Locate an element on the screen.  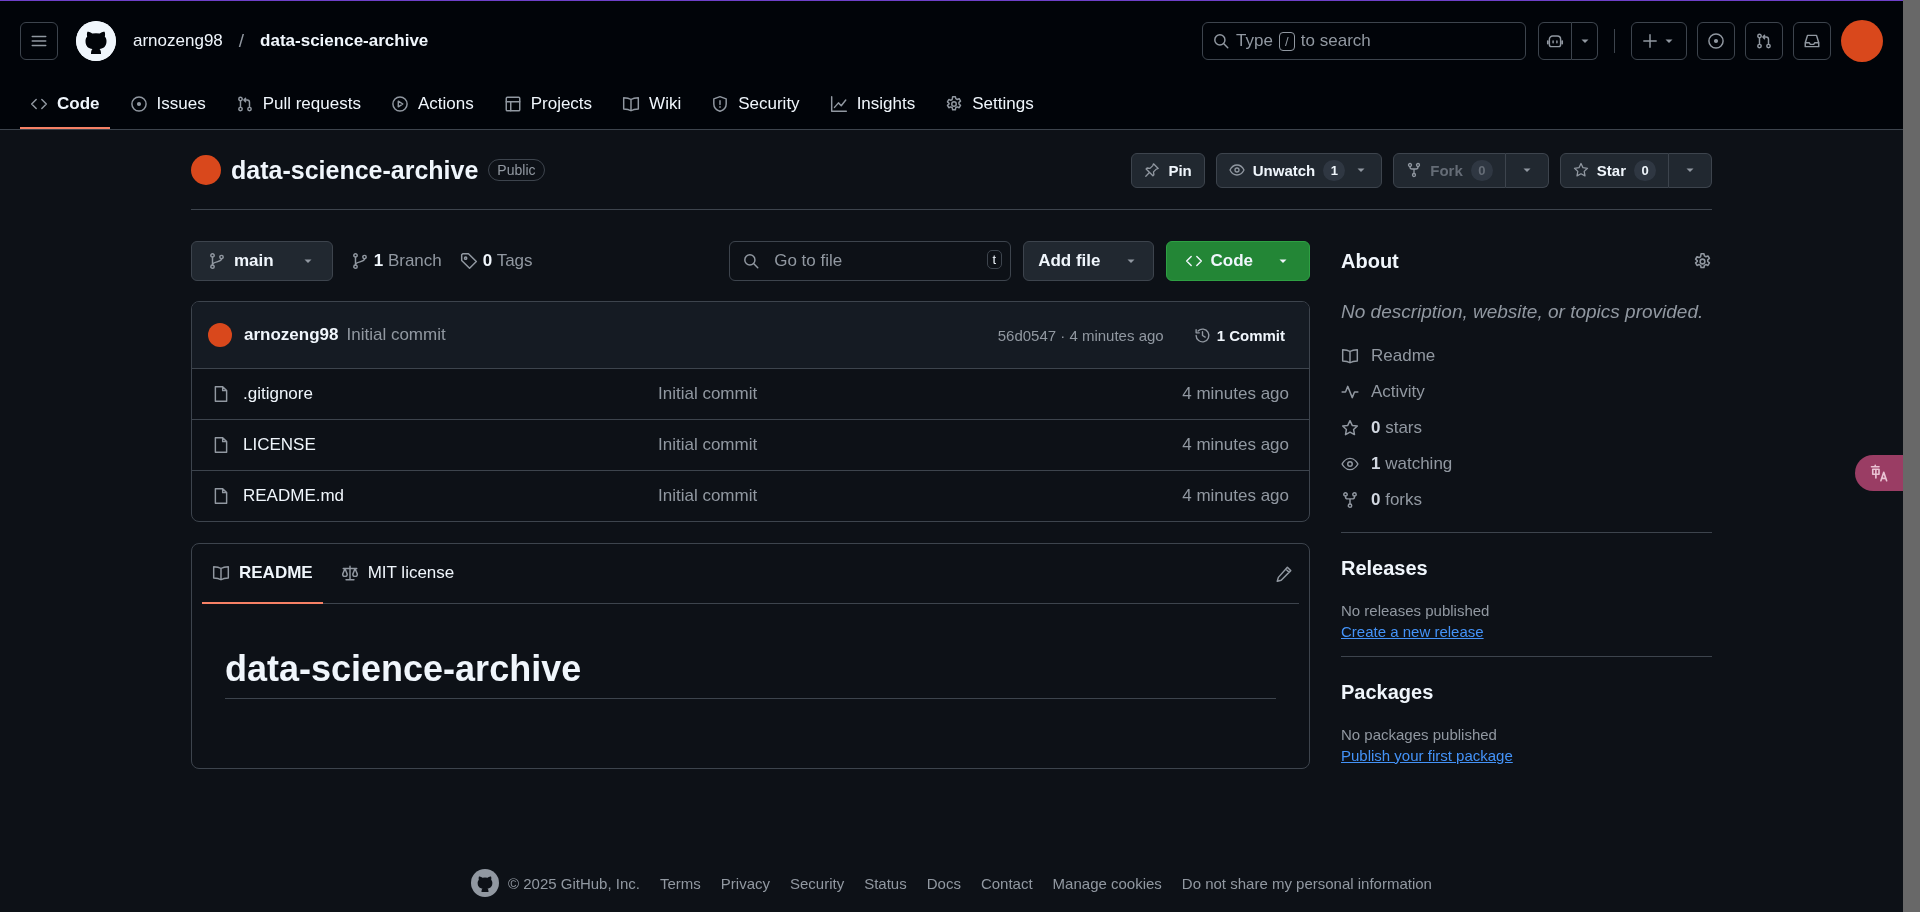
play-icon is located at coordinates (399, 104).